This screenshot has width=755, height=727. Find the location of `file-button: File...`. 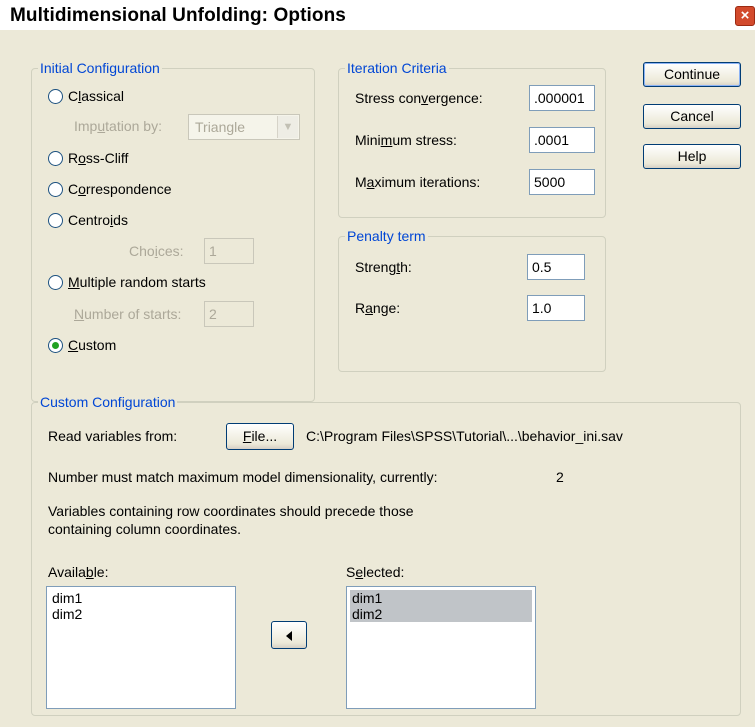

file-button: File... is located at coordinates (260, 436).